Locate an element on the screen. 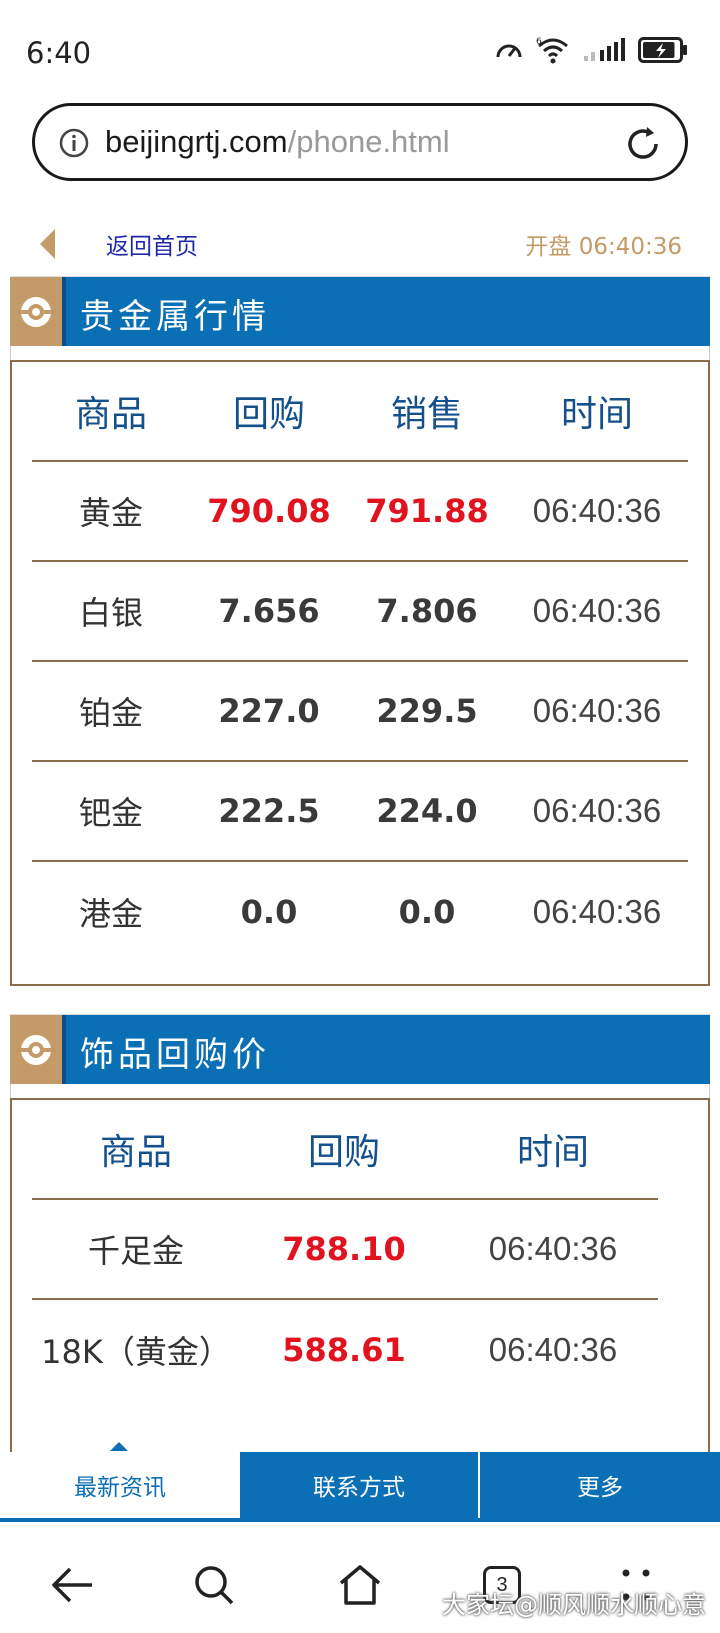  tab-contact: 联系方式 is located at coordinates (359, 1485).